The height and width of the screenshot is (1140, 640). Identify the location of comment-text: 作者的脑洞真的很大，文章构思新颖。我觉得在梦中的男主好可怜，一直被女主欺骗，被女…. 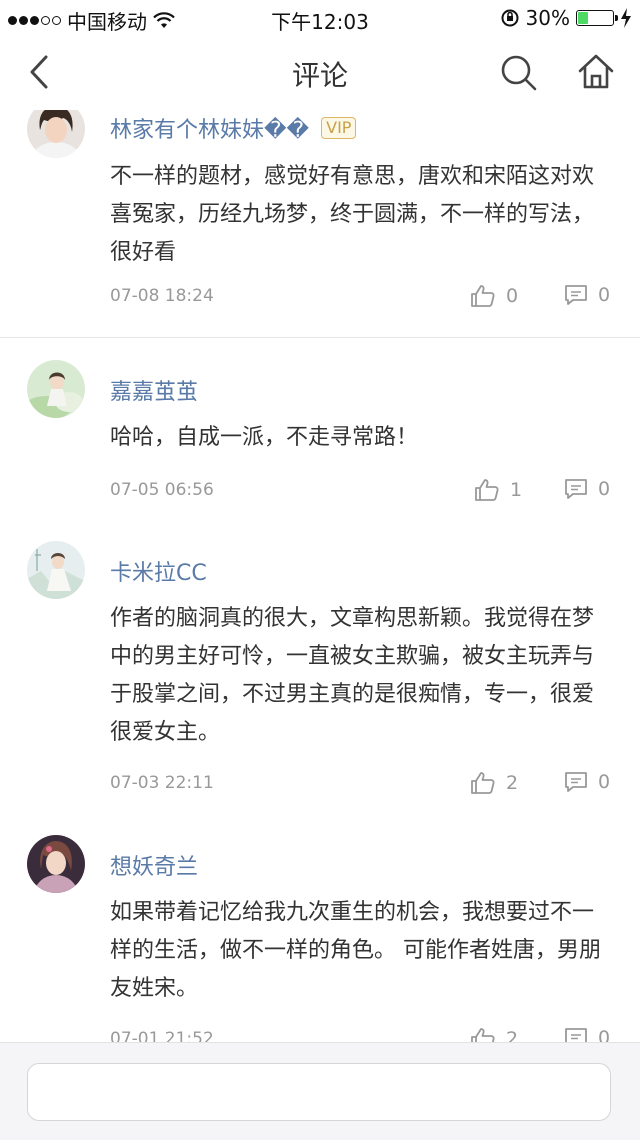
(352, 675).